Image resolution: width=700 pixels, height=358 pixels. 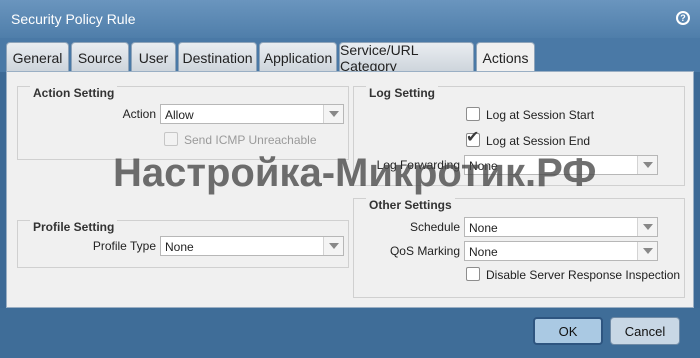 I want to click on log-session-end-label: Log at Session End, so click(x=538, y=141).